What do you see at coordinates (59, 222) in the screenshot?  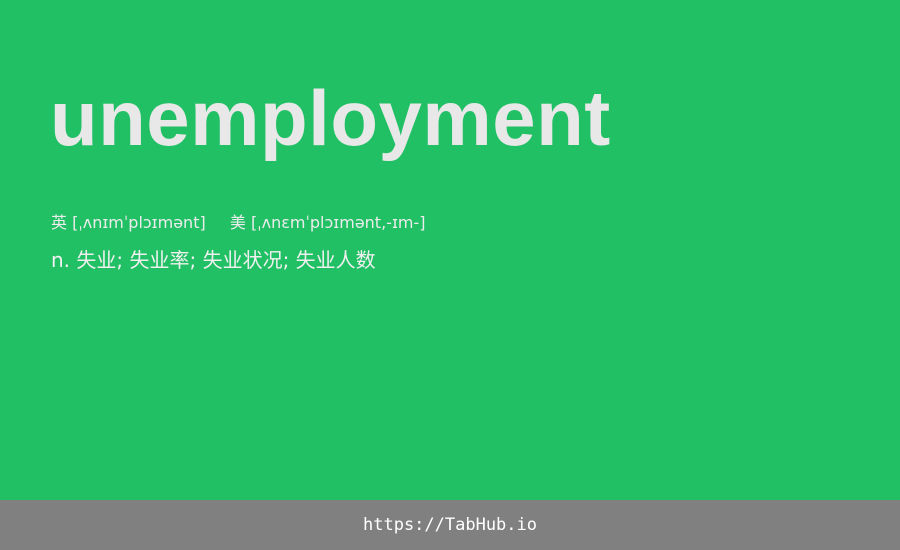 I see `uk-label: 英` at bounding box center [59, 222].